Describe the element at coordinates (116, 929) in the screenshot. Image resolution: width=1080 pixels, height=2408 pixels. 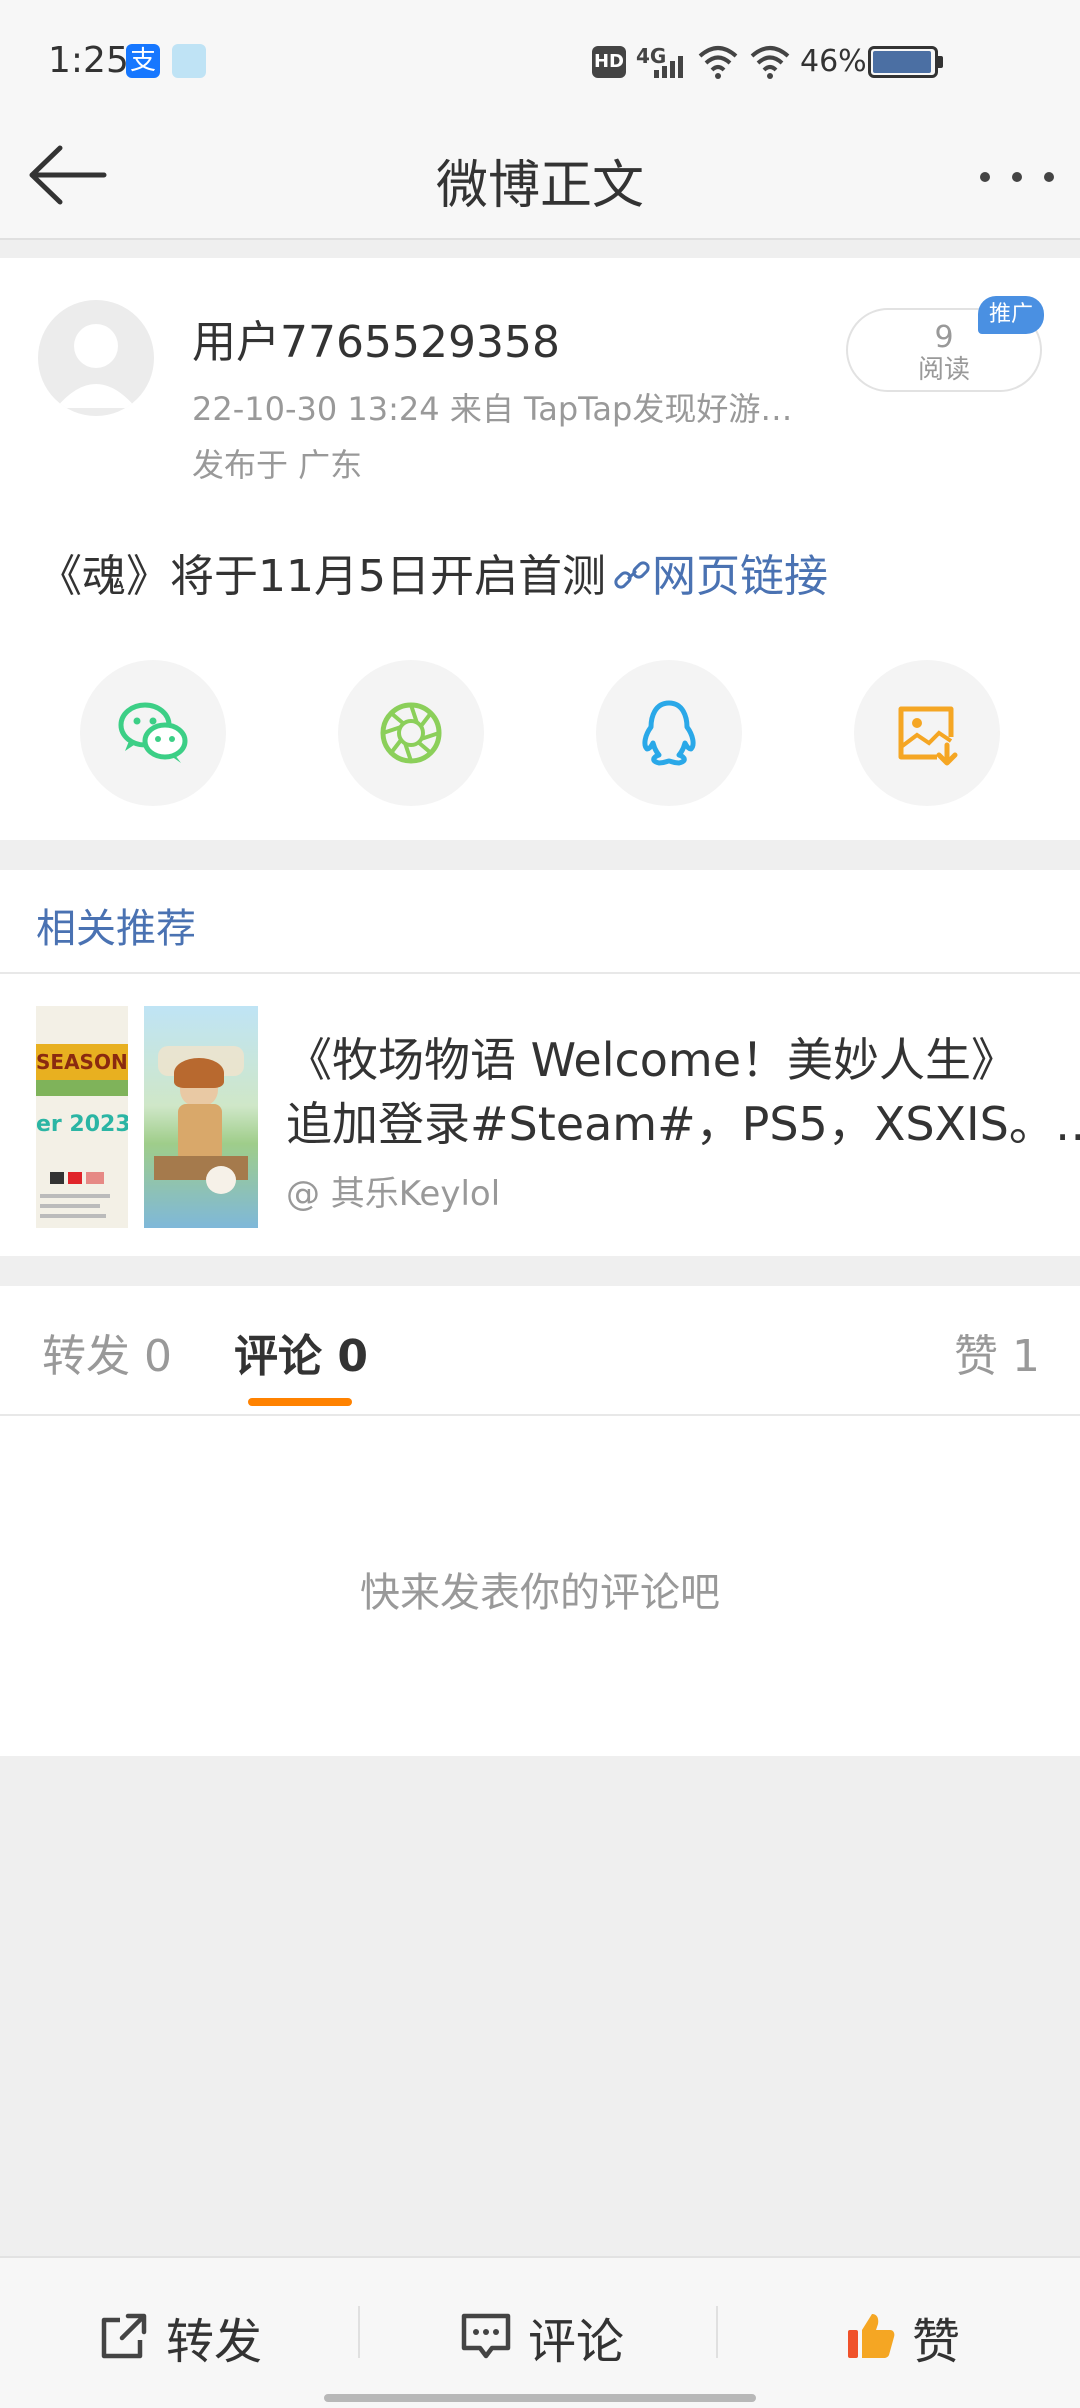
I see `related-title: 相关推荐` at that location.